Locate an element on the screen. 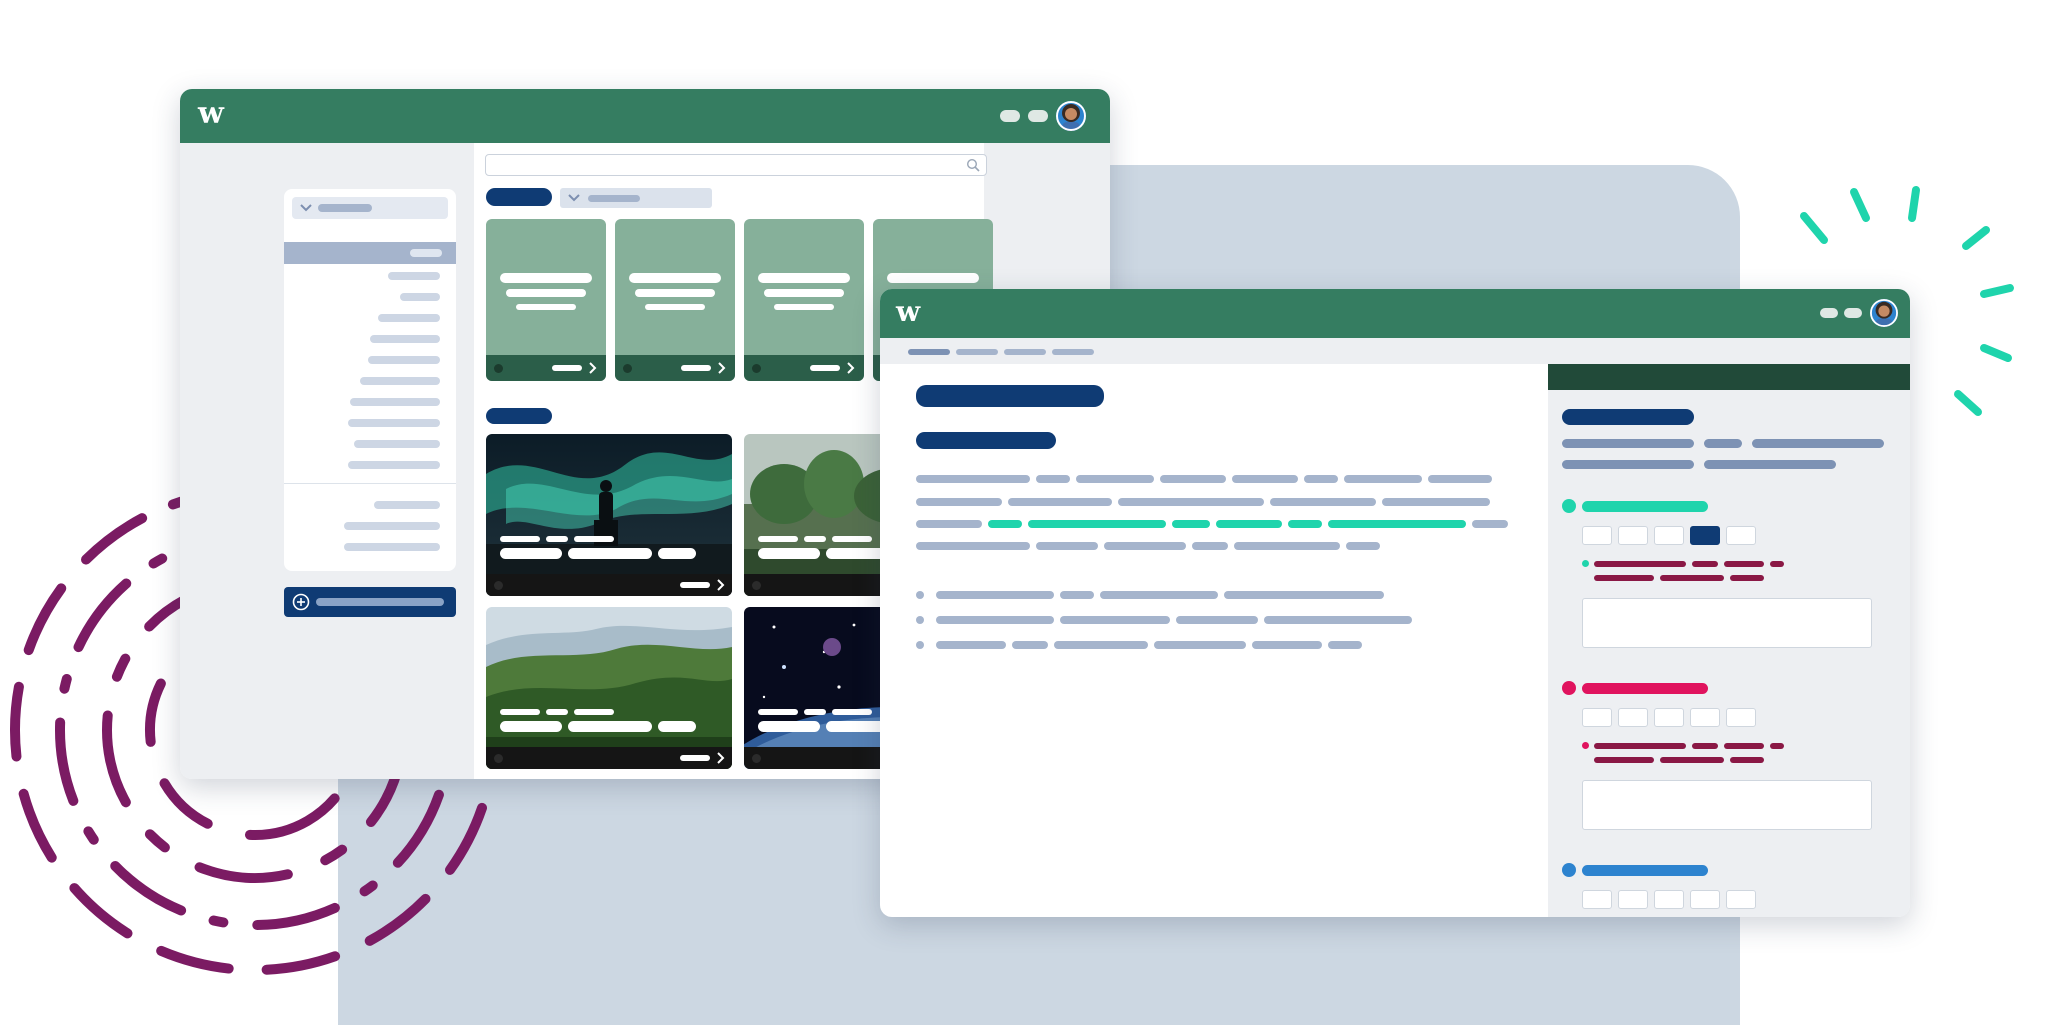  dropdown-label is located at coordinates (345, 208).